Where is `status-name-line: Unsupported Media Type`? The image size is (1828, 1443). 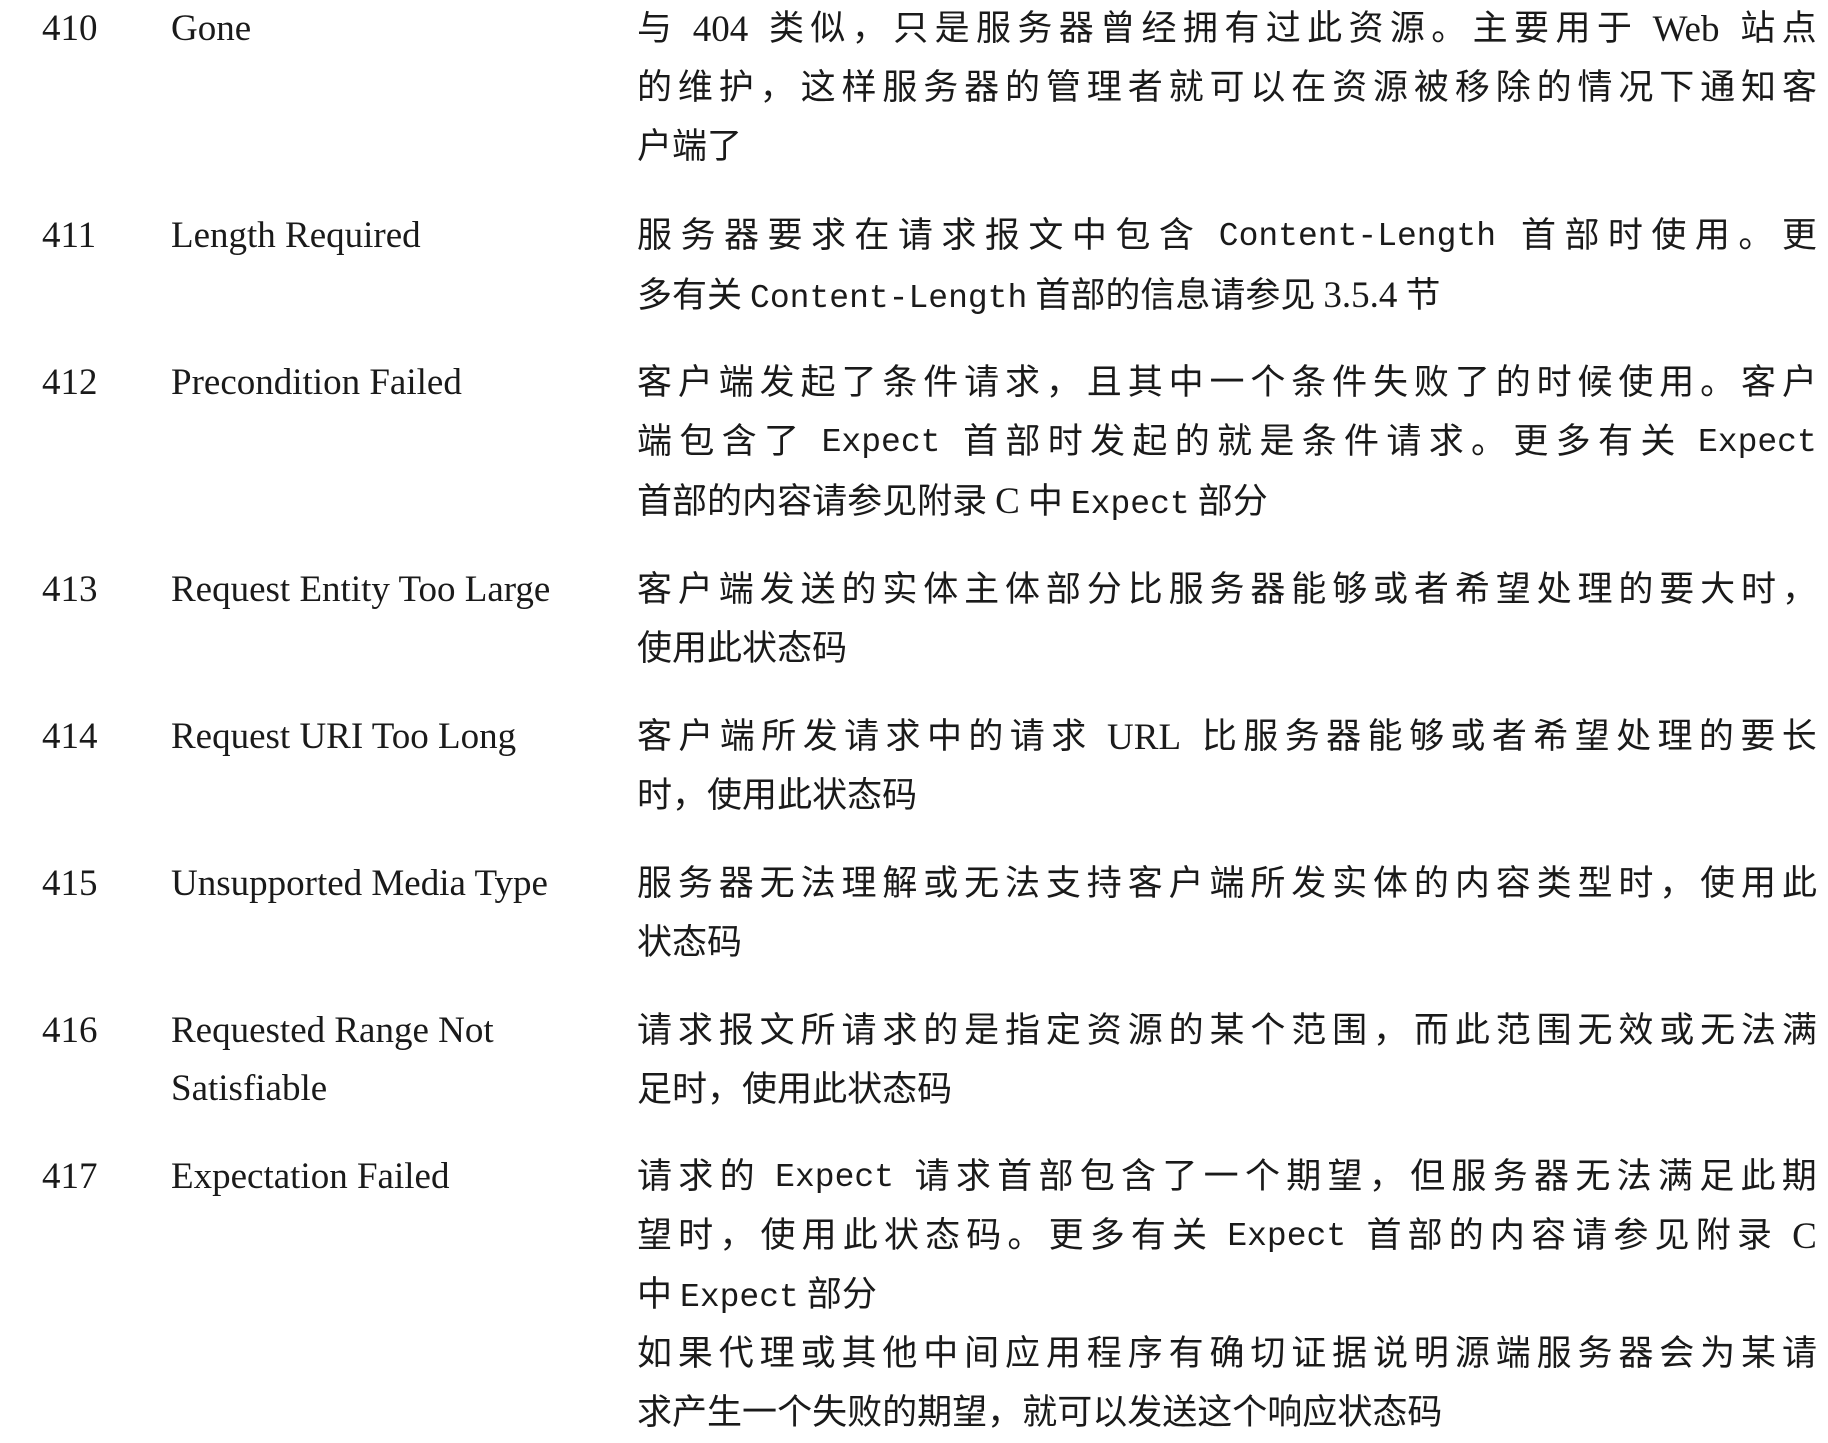 status-name-line: Unsupported Media Type is located at coordinates (359, 883).